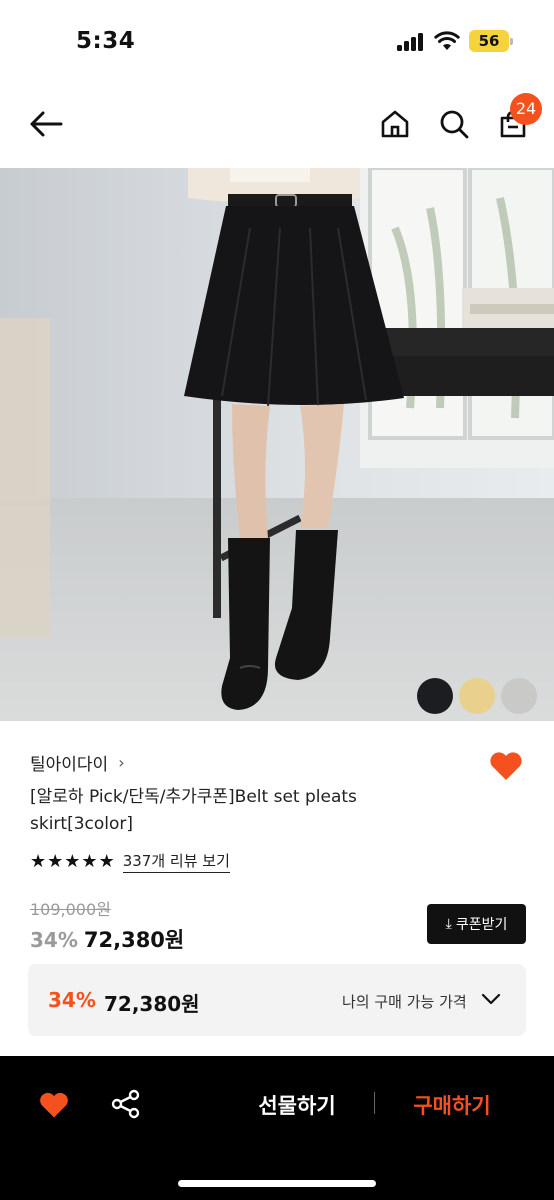  I want to click on cart-count-badge: 24, so click(526, 109).